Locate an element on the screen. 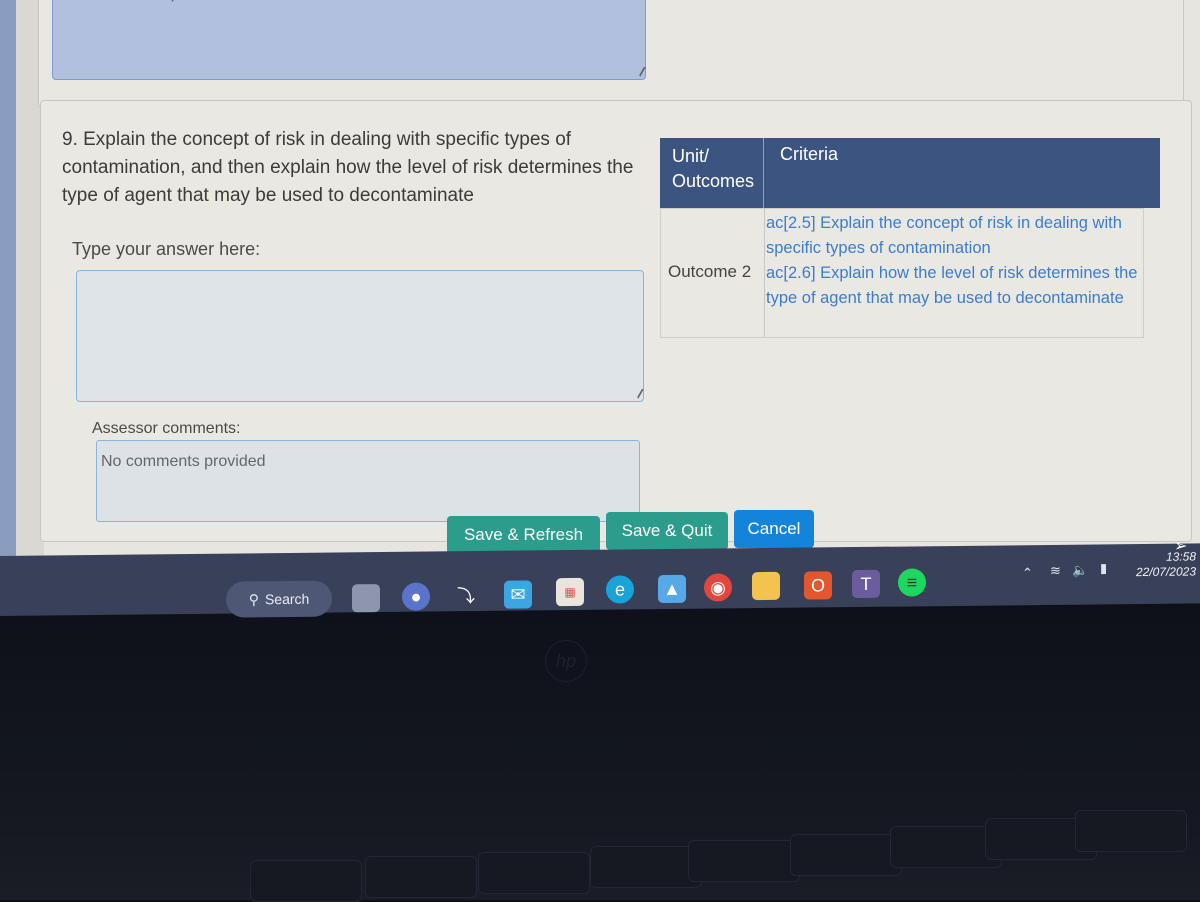  outcome-cell: Outcome 2 is located at coordinates (710, 271).